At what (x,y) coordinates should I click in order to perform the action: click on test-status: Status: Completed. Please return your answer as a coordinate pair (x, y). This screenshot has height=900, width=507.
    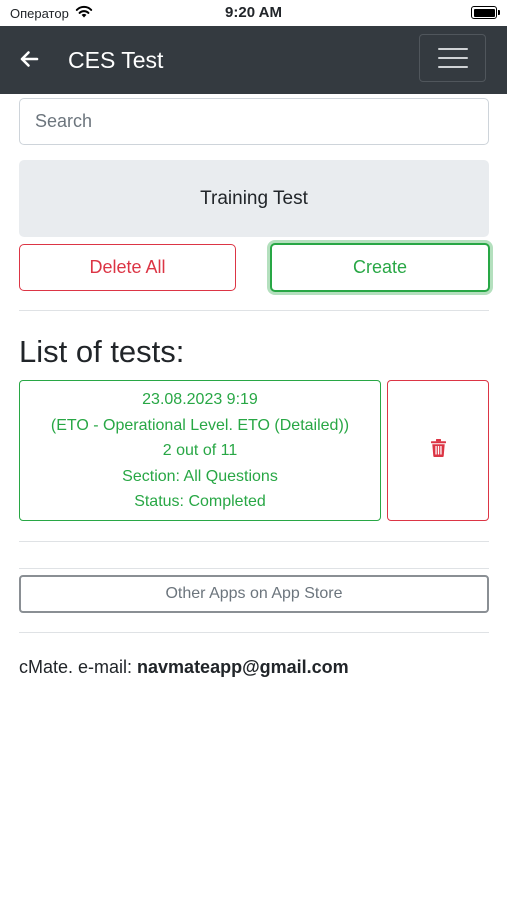
    Looking at the image, I should click on (200, 502).